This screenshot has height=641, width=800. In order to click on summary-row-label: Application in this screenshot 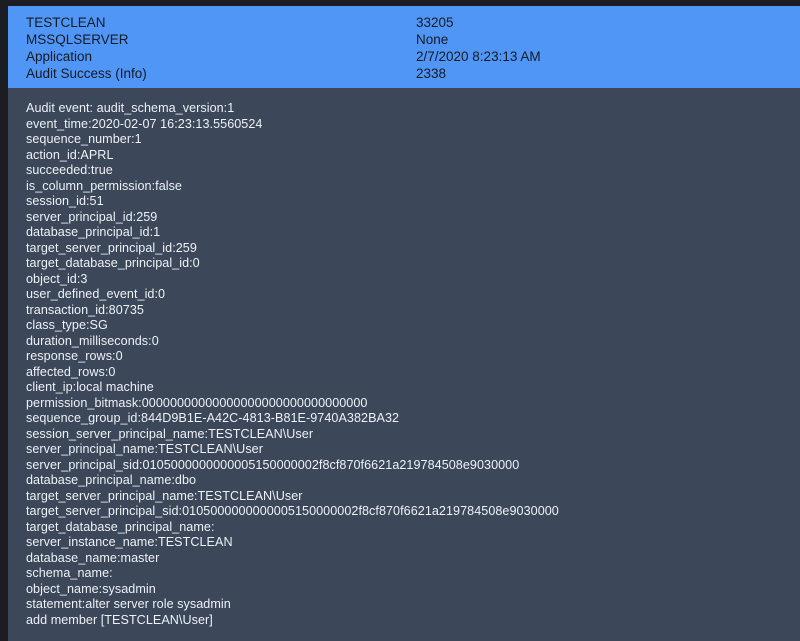, I will do `click(59, 56)`.